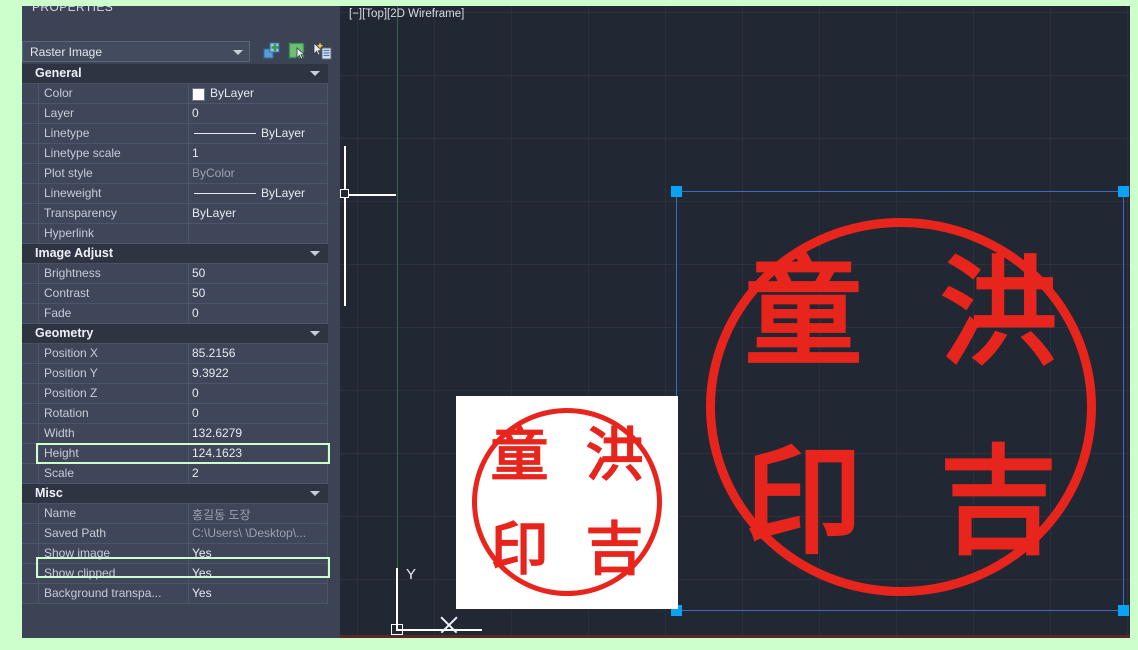  Describe the element at coordinates (258, 473) in the screenshot. I see `property-value: 2` at that location.